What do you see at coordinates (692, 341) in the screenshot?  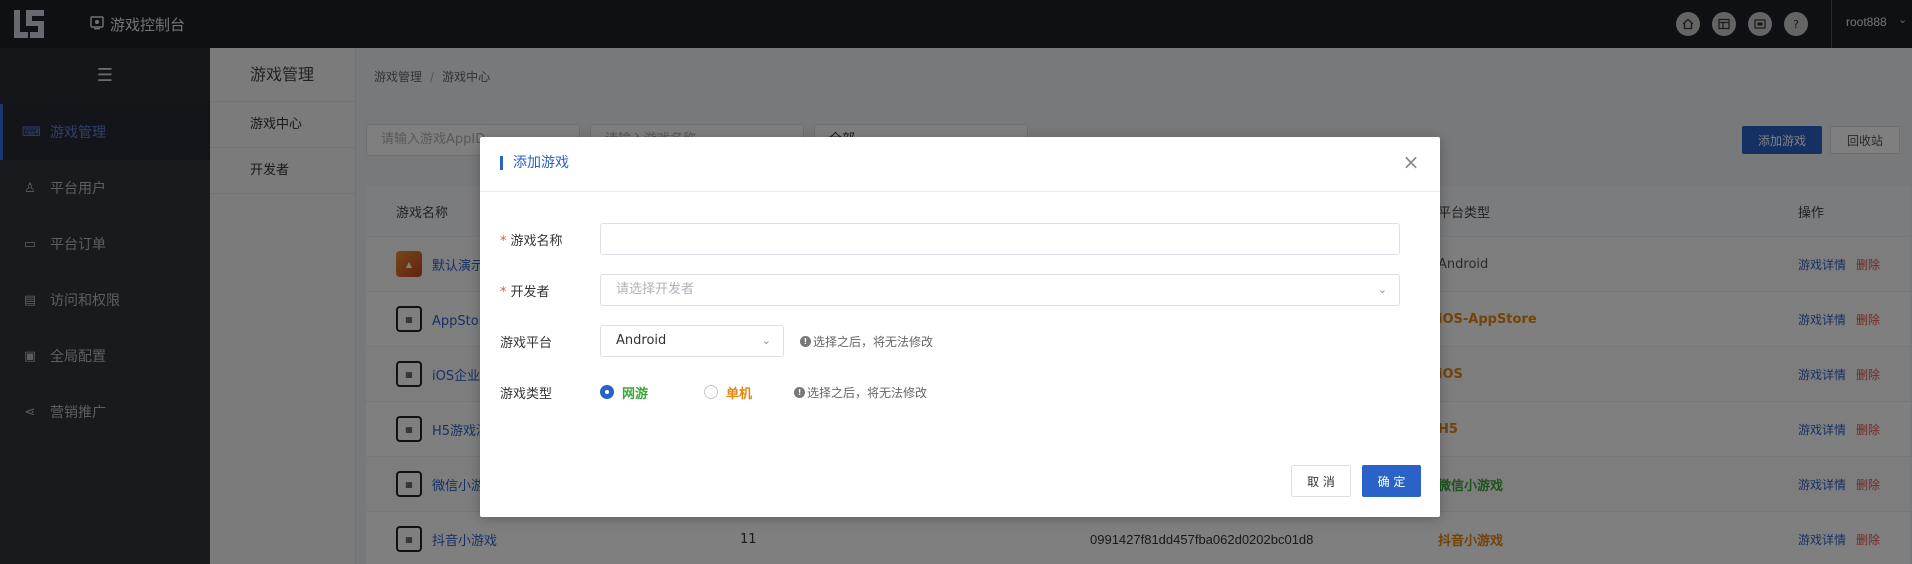 I see `platform-select: Android ⌄` at bounding box center [692, 341].